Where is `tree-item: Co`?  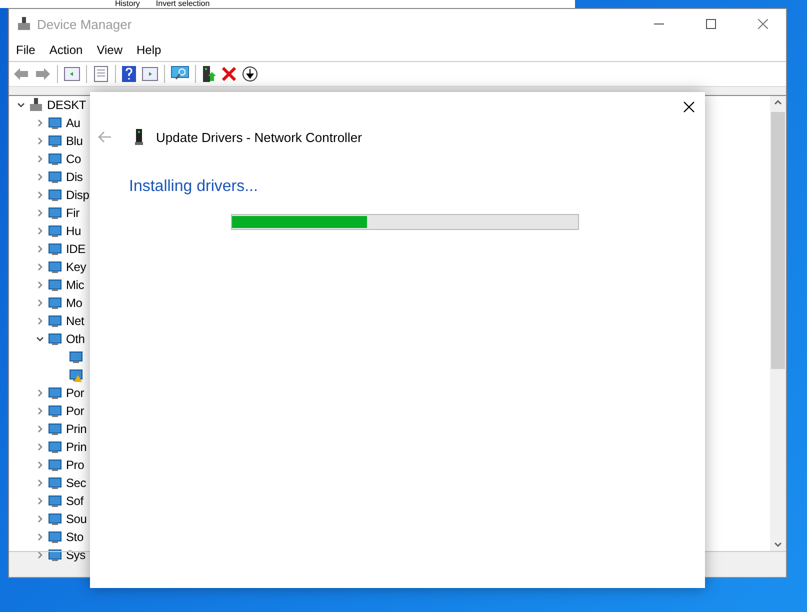 tree-item: Co is located at coordinates (73, 159).